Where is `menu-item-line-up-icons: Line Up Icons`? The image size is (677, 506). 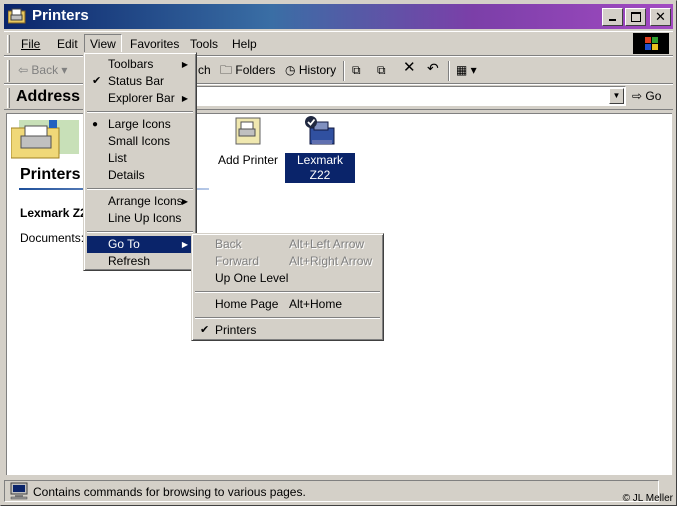 menu-item-line-up-icons: Line Up Icons is located at coordinates (140, 218).